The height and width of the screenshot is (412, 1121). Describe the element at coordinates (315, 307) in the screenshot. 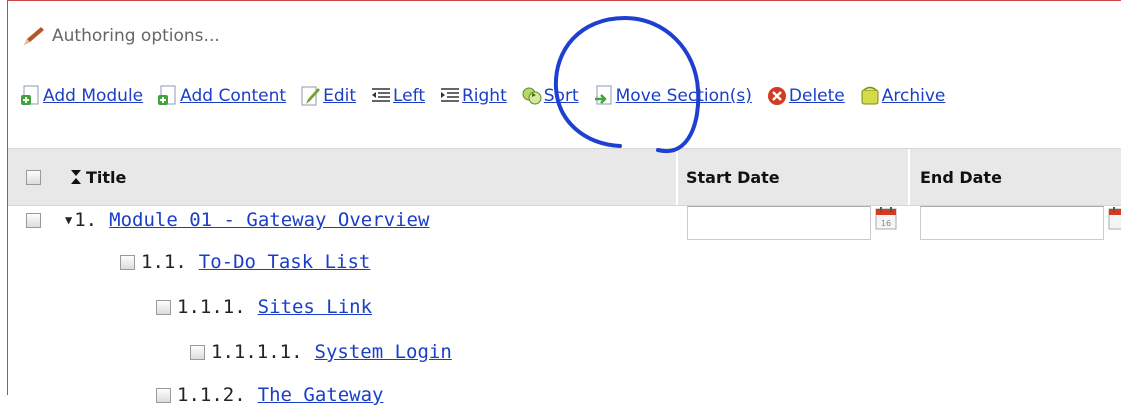

I see `row-title-link: Sites Link` at that location.